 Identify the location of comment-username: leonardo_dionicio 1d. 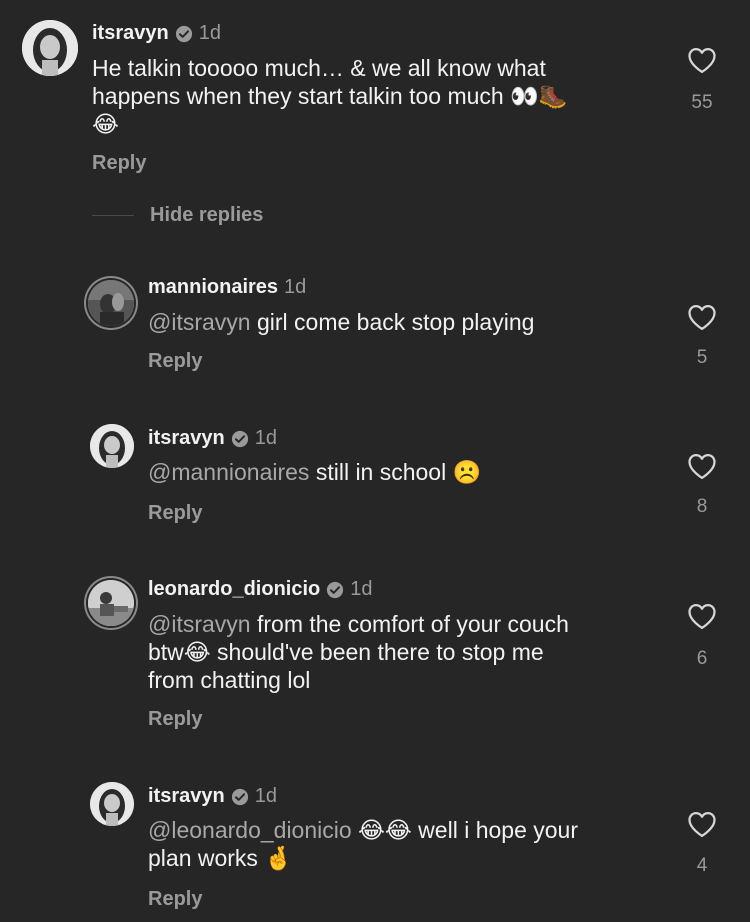
(260, 589).